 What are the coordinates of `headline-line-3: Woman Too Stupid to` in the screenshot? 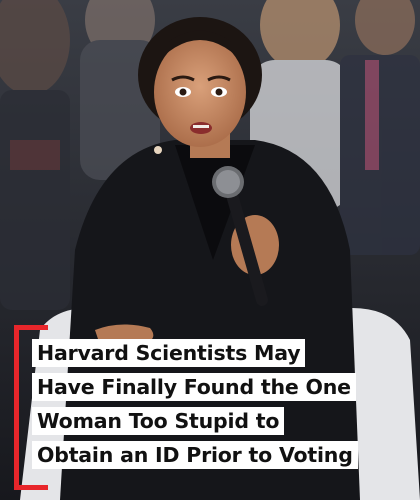 It's located at (158, 421).